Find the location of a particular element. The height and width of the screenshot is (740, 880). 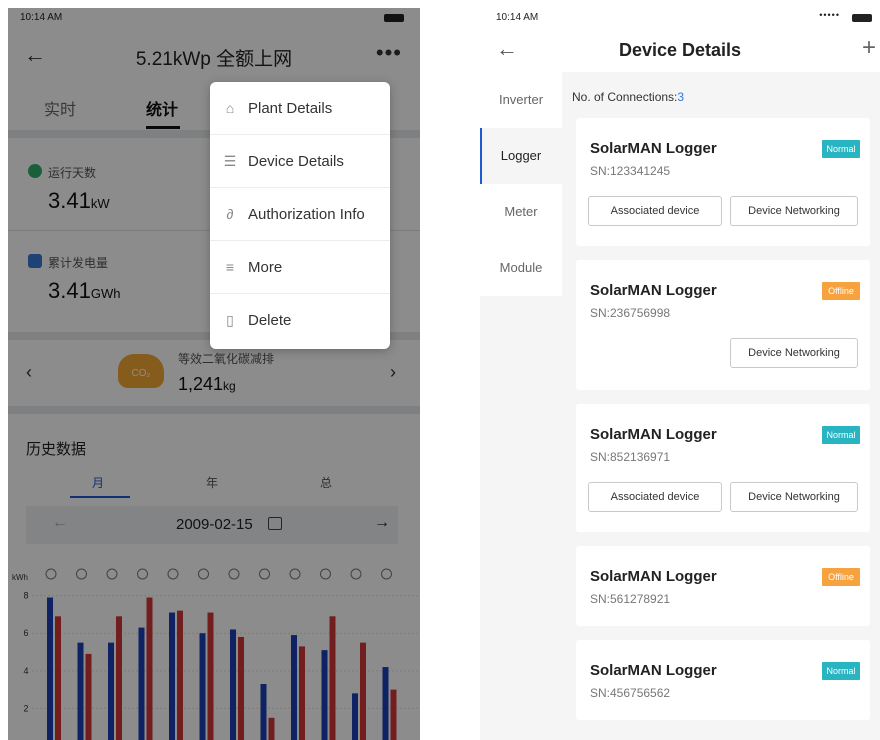

add-icon: + is located at coordinates (869, 48).